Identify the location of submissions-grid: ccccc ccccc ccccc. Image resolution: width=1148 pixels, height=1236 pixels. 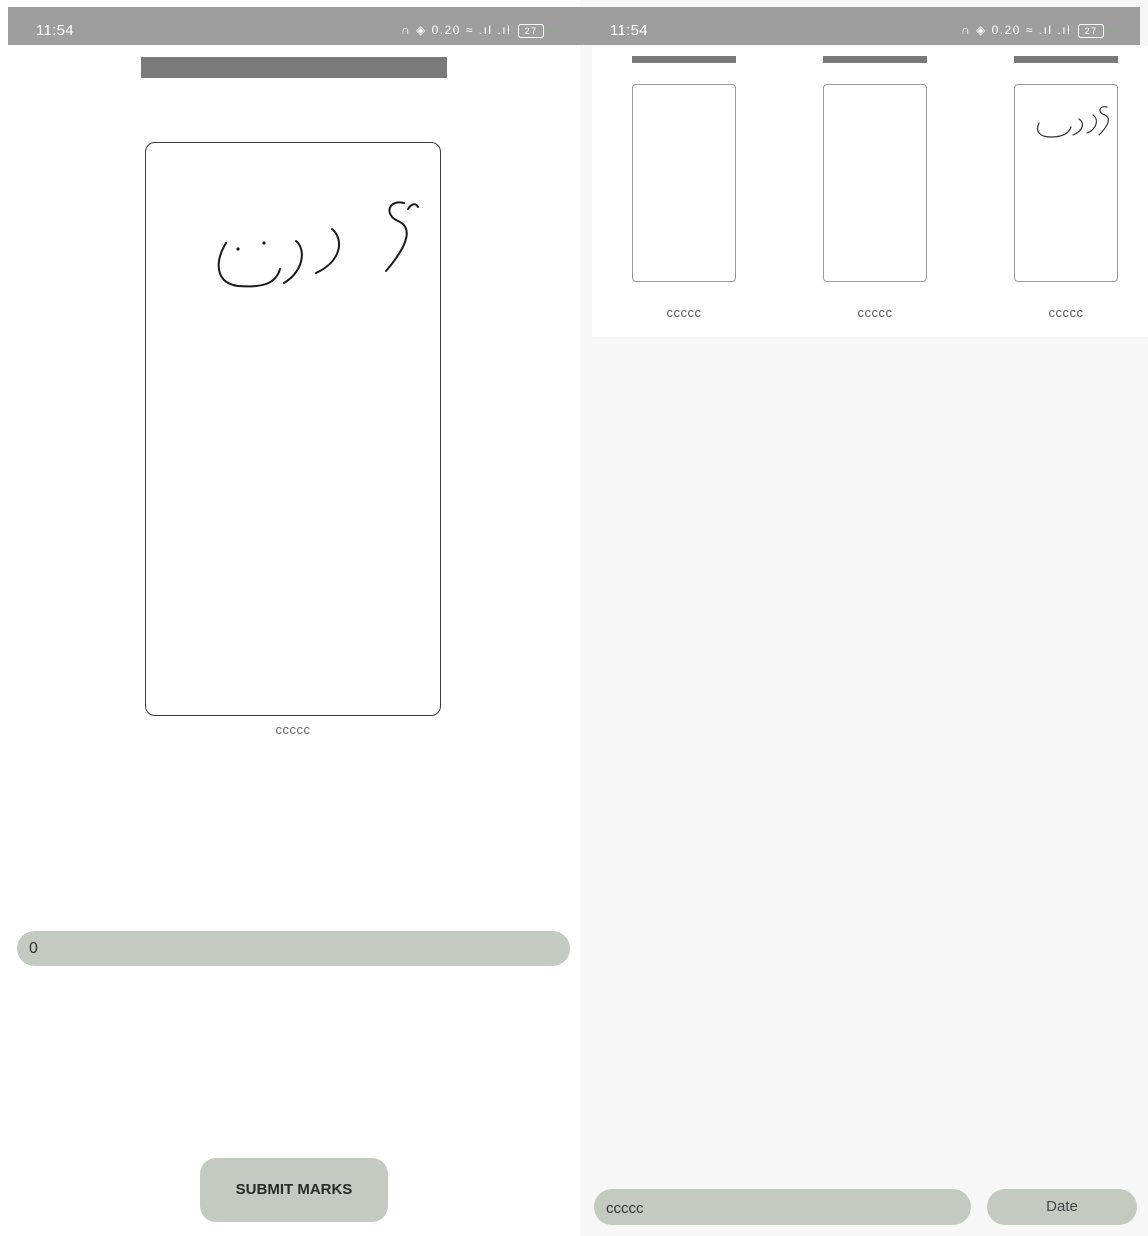
(870, 191).